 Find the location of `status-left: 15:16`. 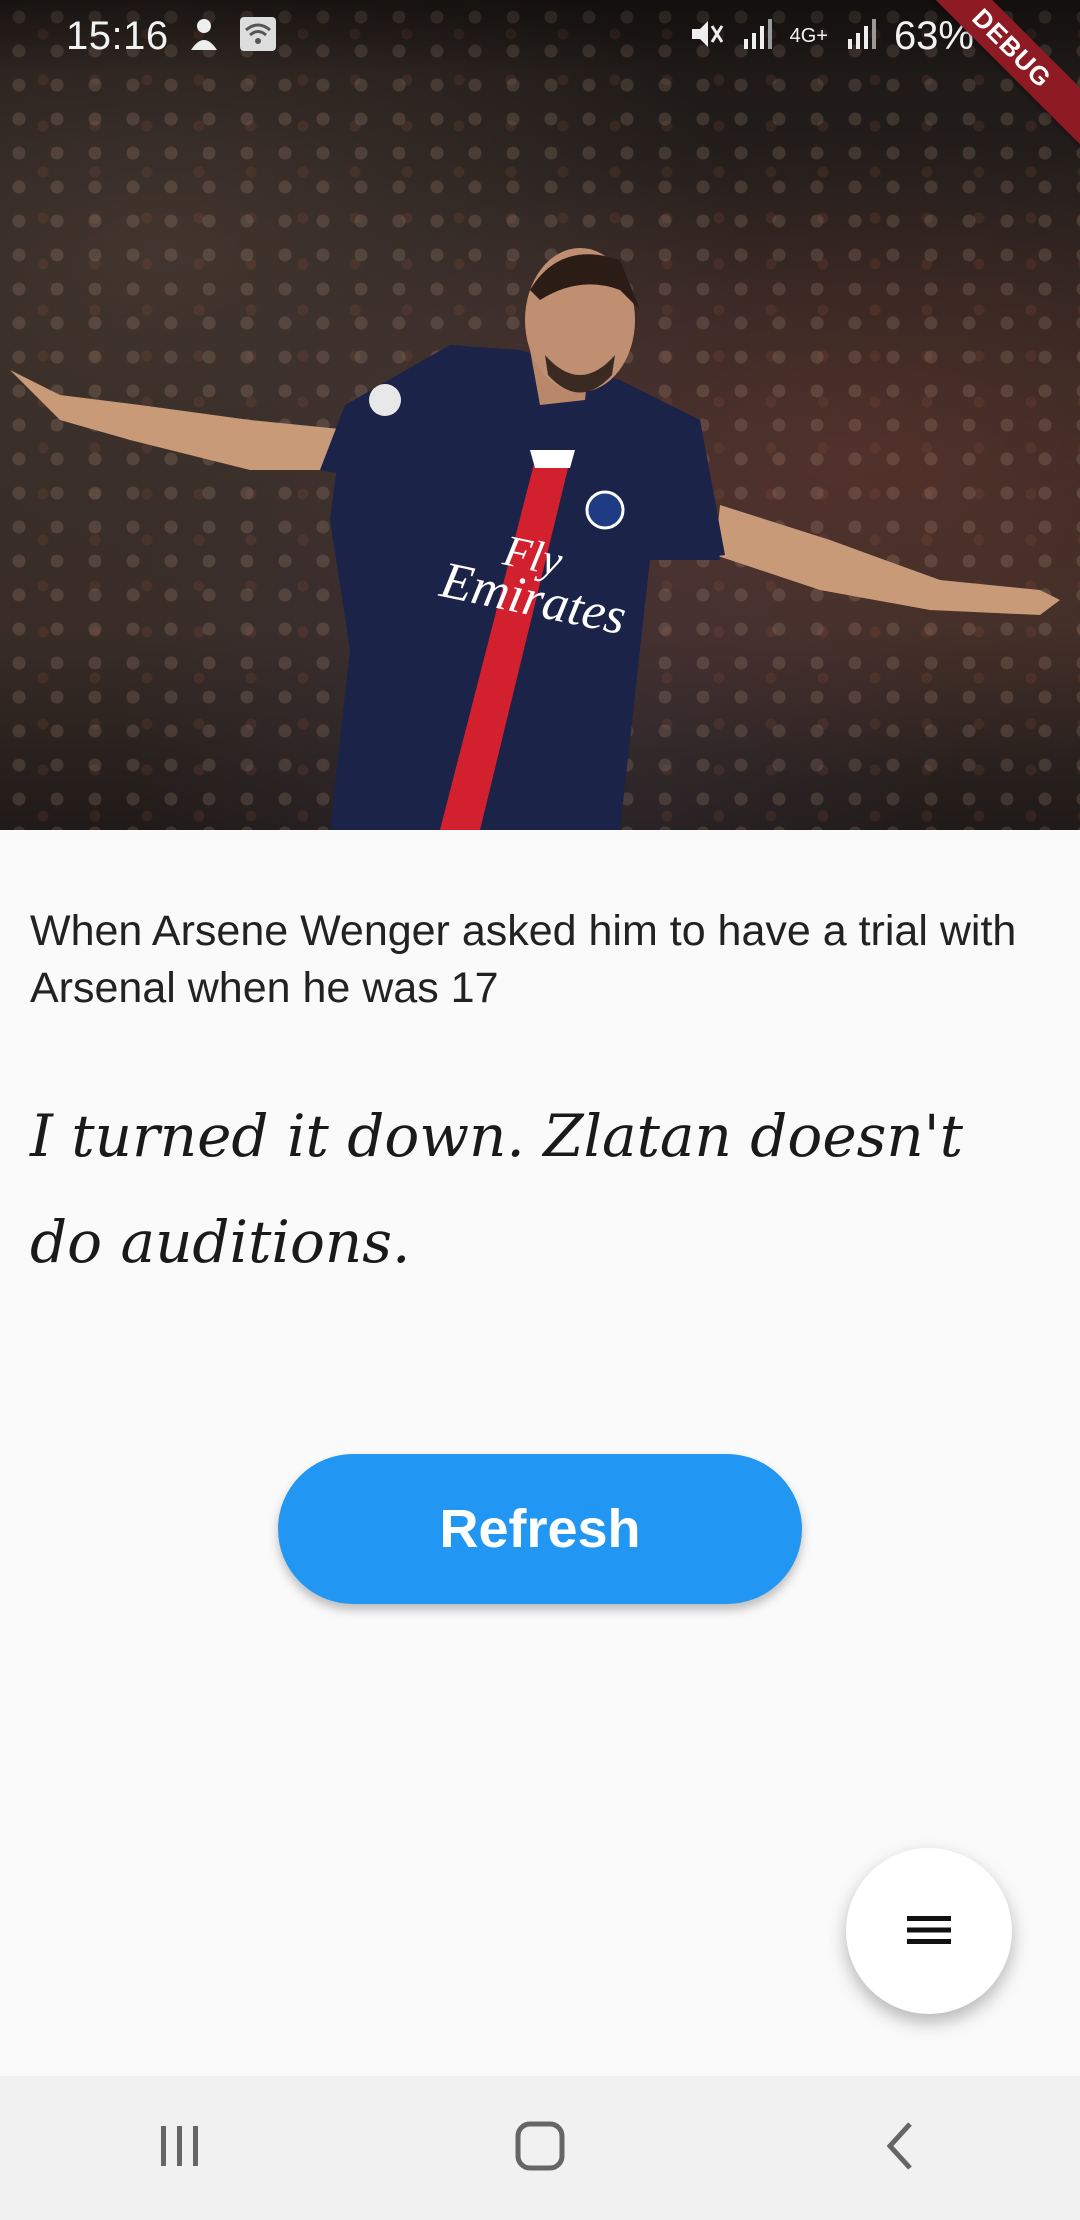

status-left: 15:16 is located at coordinates (171, 36).